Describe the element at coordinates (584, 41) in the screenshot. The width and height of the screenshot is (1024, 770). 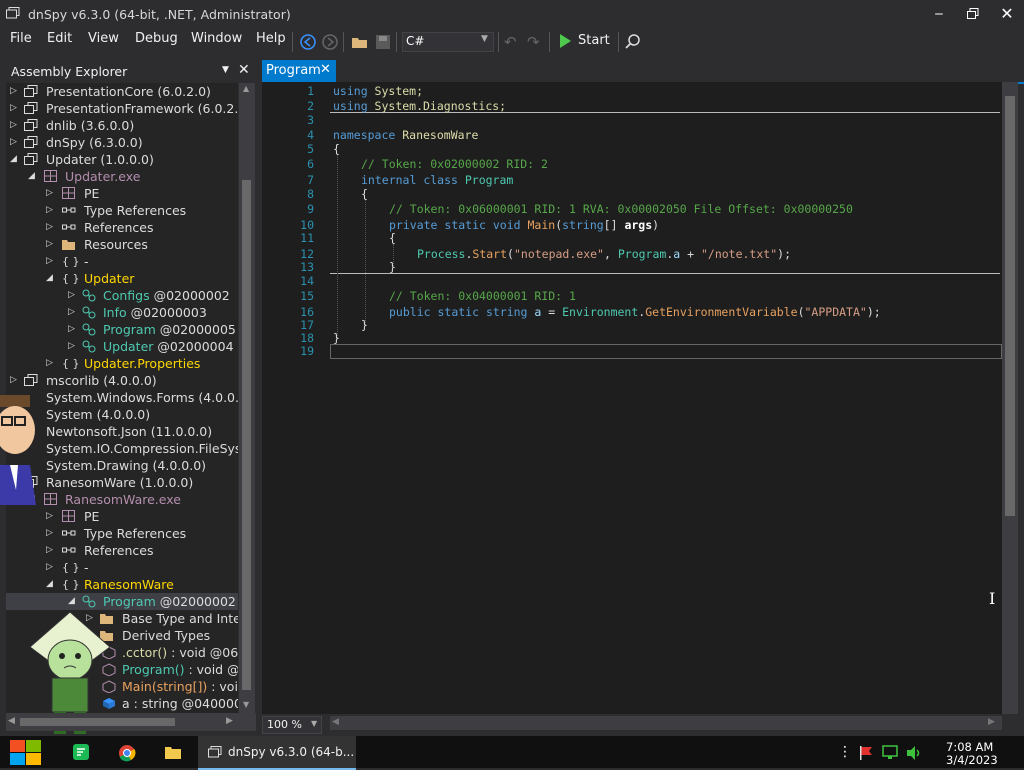
I see `start-button: Start` at that location.